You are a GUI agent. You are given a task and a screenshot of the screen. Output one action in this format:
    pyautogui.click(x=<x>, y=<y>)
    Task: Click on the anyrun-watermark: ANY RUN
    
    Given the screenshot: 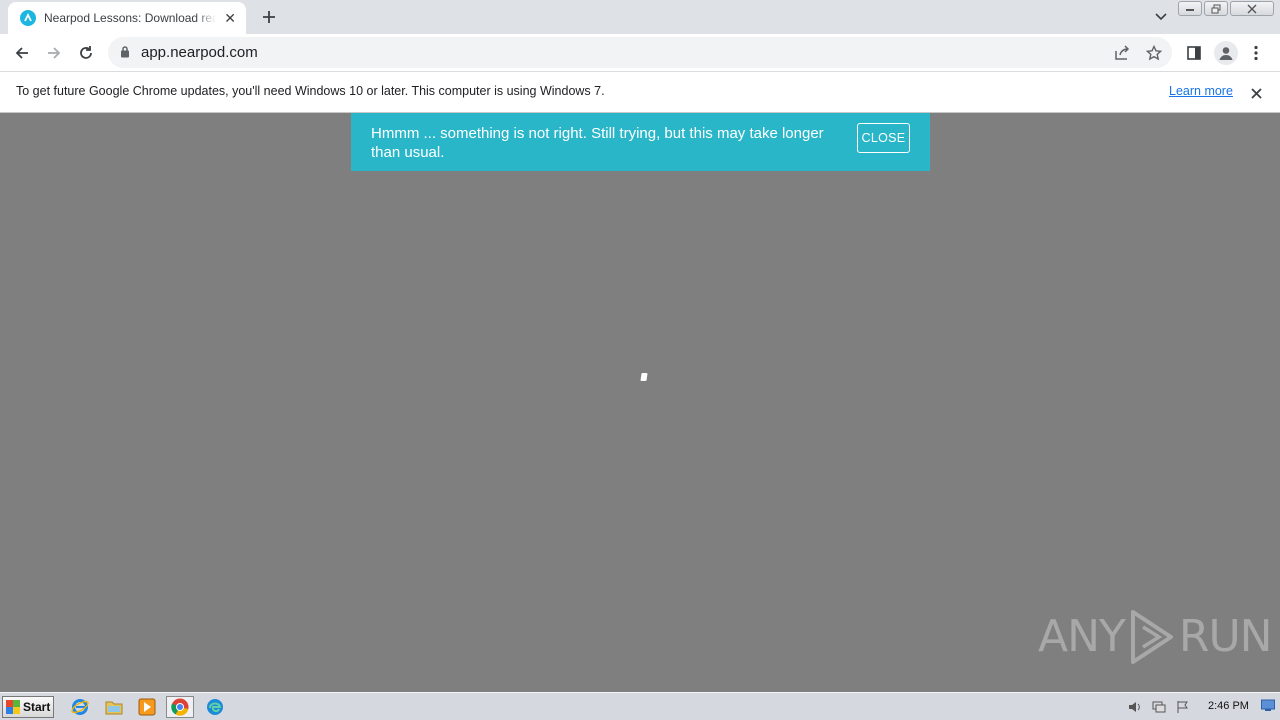 What is the action you would take?
    pyautogui.click(x=1155, y=637)
    